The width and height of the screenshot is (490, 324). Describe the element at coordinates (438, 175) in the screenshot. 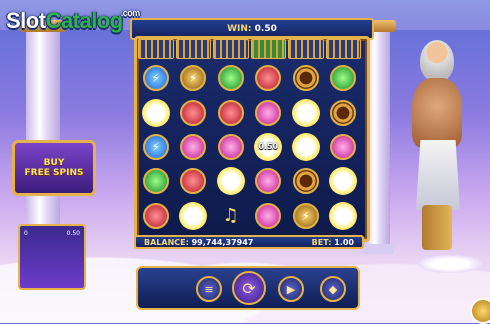

I see `zeus-robe` at that location.